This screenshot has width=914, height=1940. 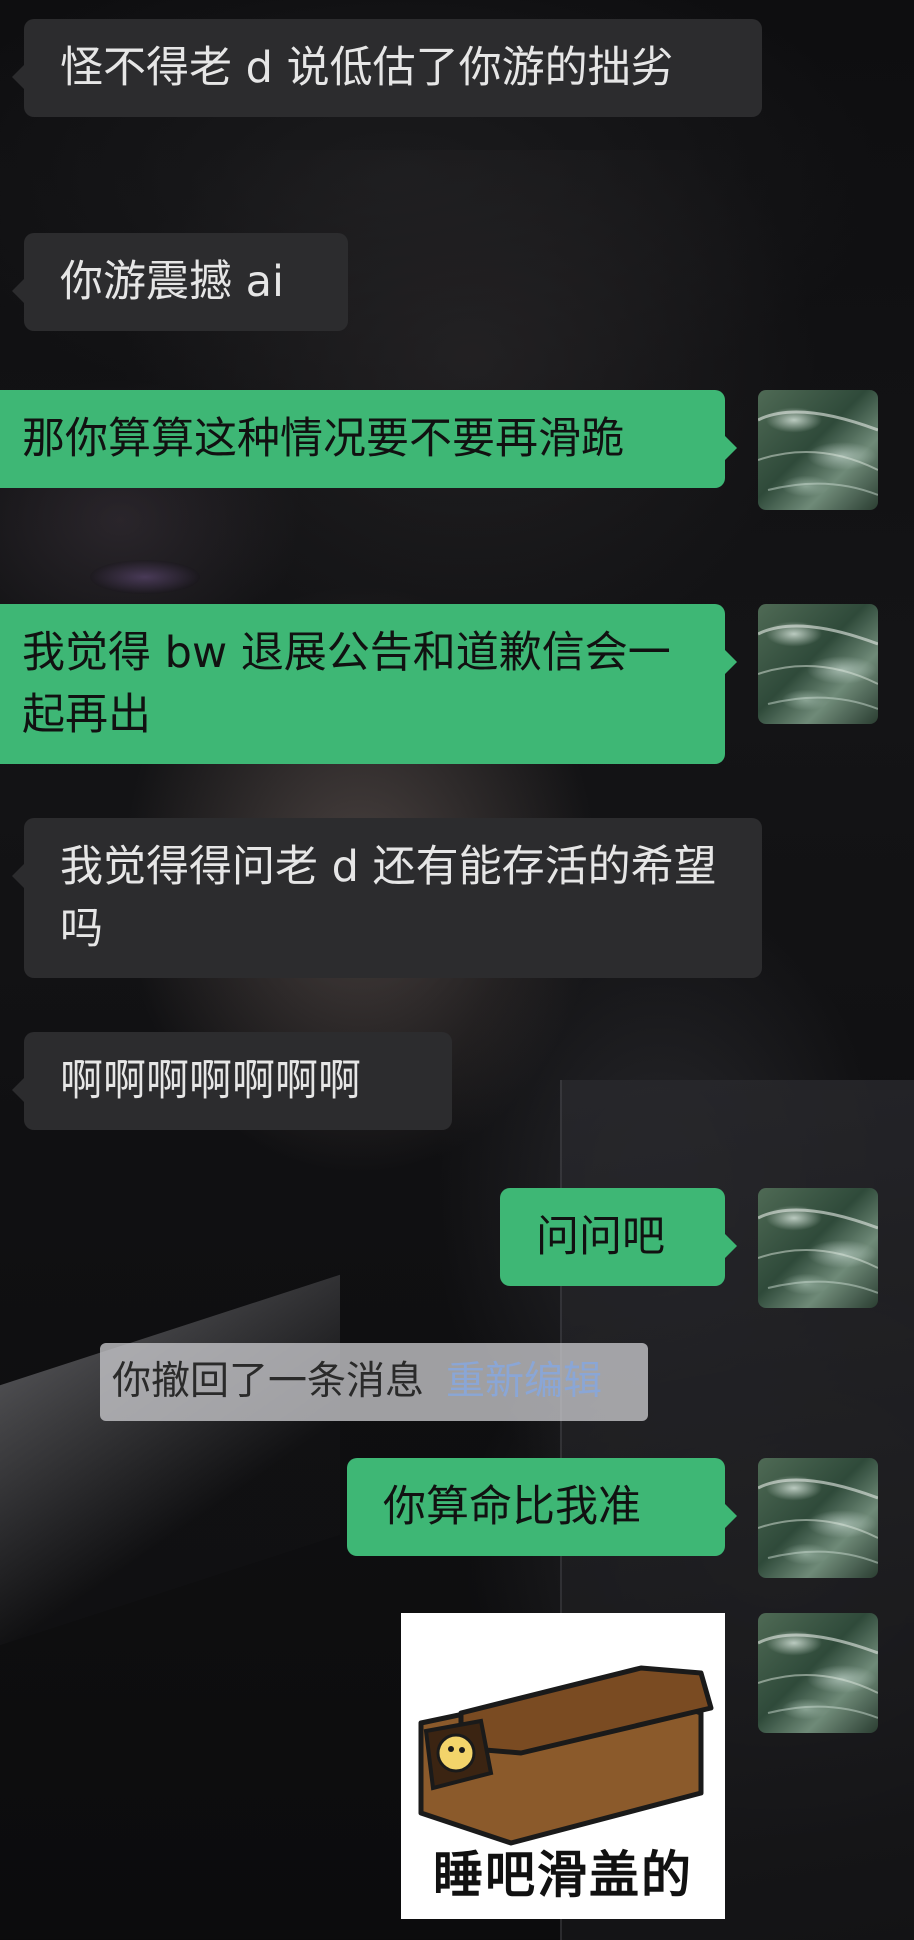 I want to click on reedit-link: 重新编辑, so click(x=524, y=1381).